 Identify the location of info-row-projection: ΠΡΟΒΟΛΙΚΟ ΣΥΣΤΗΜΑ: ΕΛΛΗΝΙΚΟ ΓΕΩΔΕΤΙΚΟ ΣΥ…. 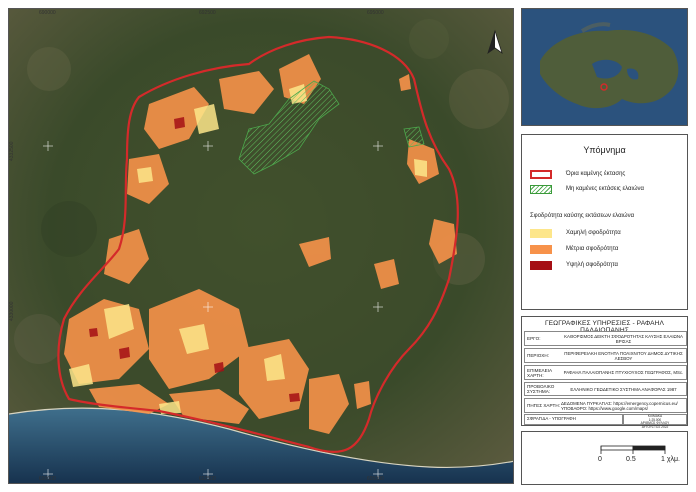
(605, 389).